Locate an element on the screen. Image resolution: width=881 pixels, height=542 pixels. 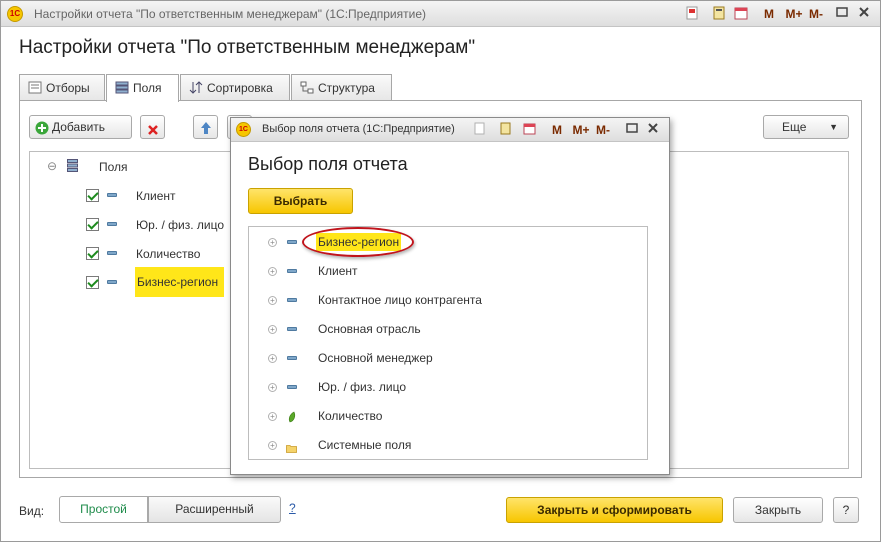
close-button: Закрыть is located at coordinates (778, 510).